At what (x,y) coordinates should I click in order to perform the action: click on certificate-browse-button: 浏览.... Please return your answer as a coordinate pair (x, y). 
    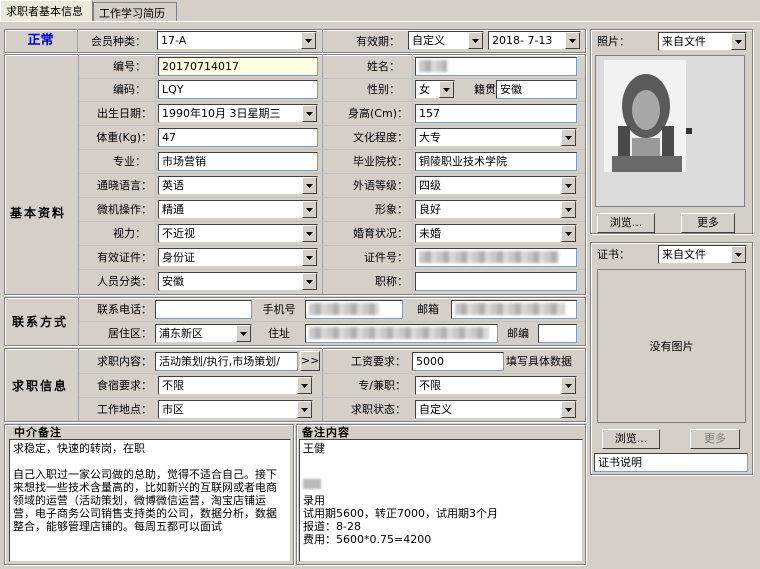
    Looking at the image, I should click on (631, 439).